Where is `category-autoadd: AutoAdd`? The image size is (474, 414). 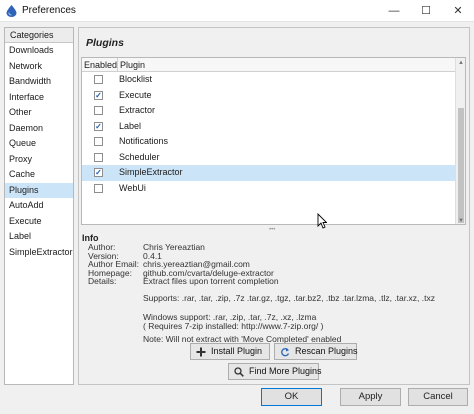
category-autoadd: AutoAdd is located at coordinates (39, 206).